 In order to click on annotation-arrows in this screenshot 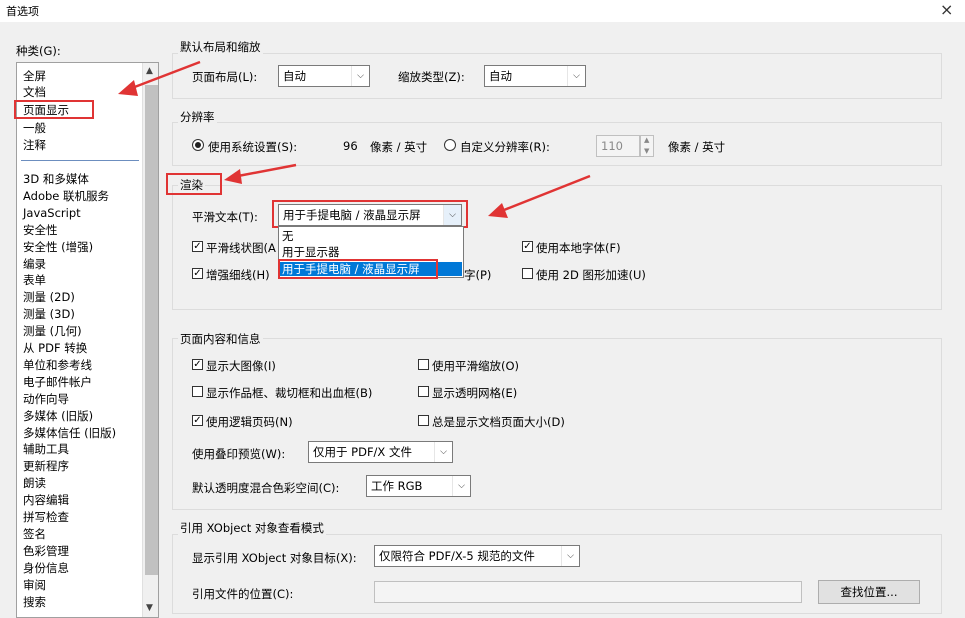, I will do `click(354, 139)`.